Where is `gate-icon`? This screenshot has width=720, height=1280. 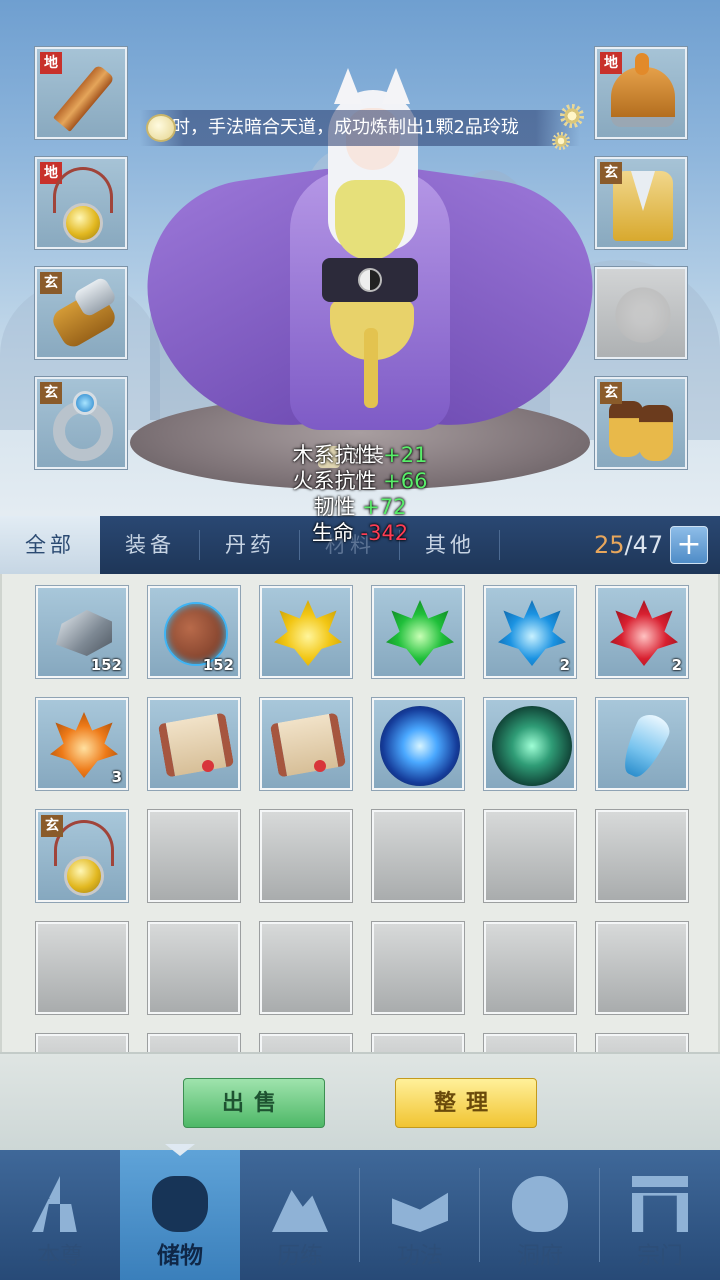
gate-icon is located at coordinates (660, 1204).